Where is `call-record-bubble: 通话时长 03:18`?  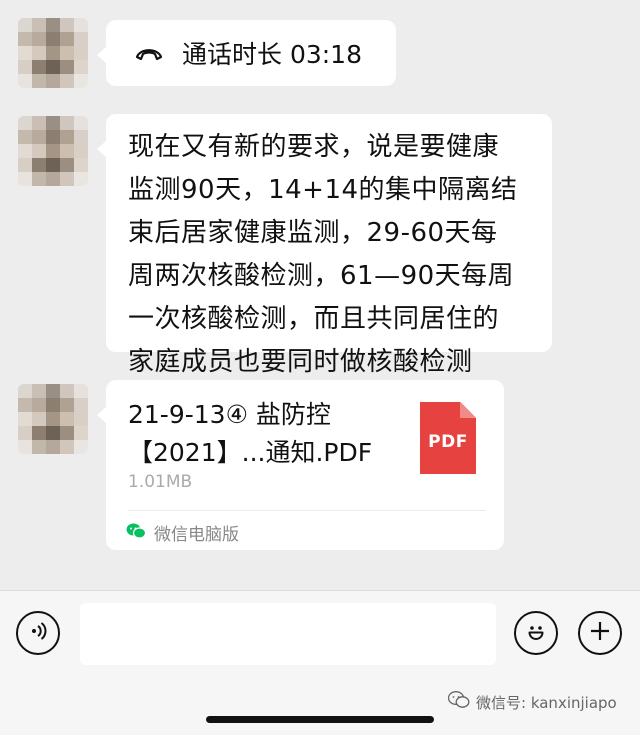 call-record-bubble: 通话时长 03:18 is located at coordinates (246, 53).